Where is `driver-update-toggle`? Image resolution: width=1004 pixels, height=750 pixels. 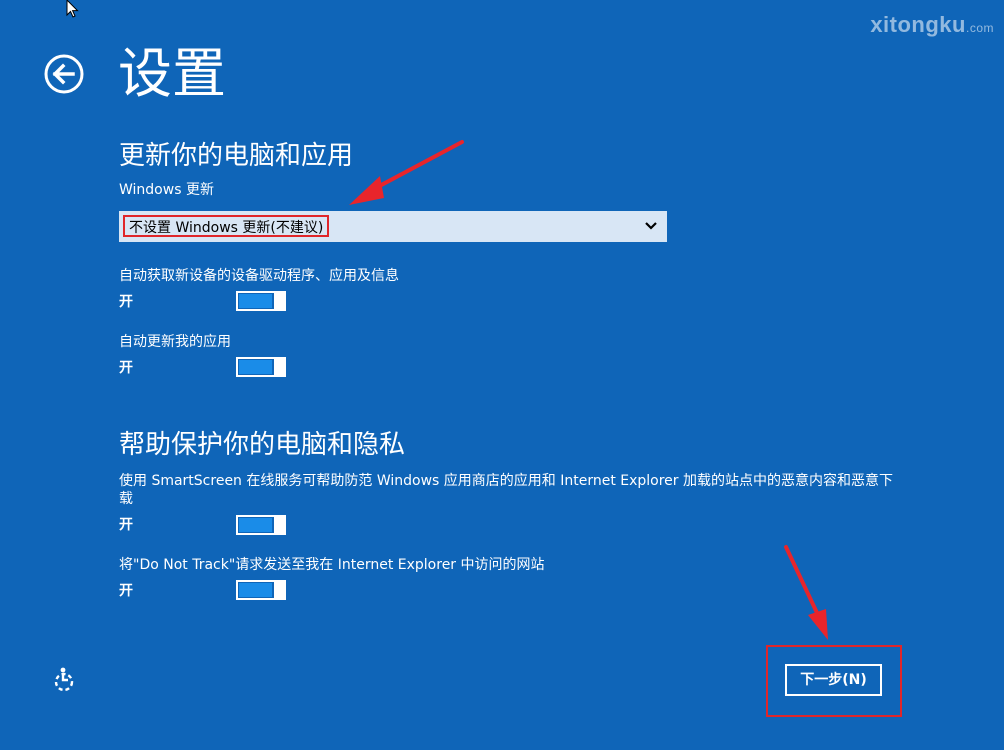
driver-update-toggle is located at coordinates (261, 301).